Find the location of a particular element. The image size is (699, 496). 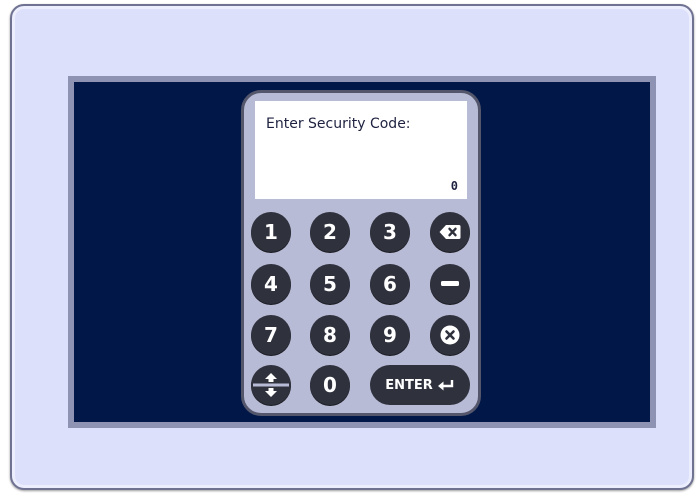

backspace-icon is located at coordinates (450, 232).